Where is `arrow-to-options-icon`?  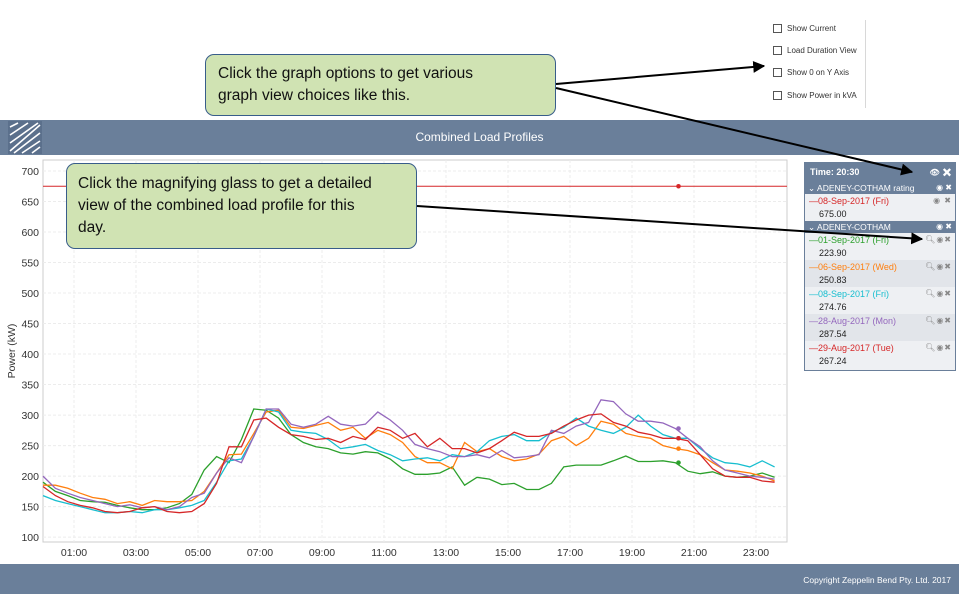
arrow-to-options-icon is located at coordinates (734, 131).